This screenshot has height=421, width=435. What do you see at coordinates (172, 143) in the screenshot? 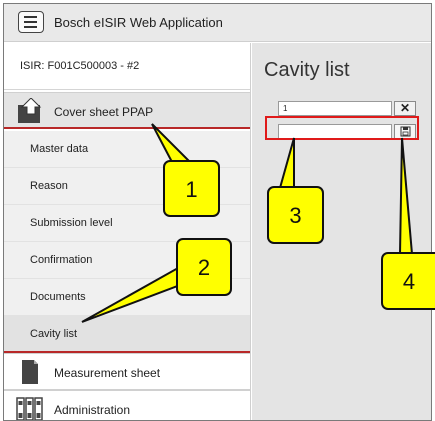
I see `callout-1-pointer` at bounding box center [172, 143].